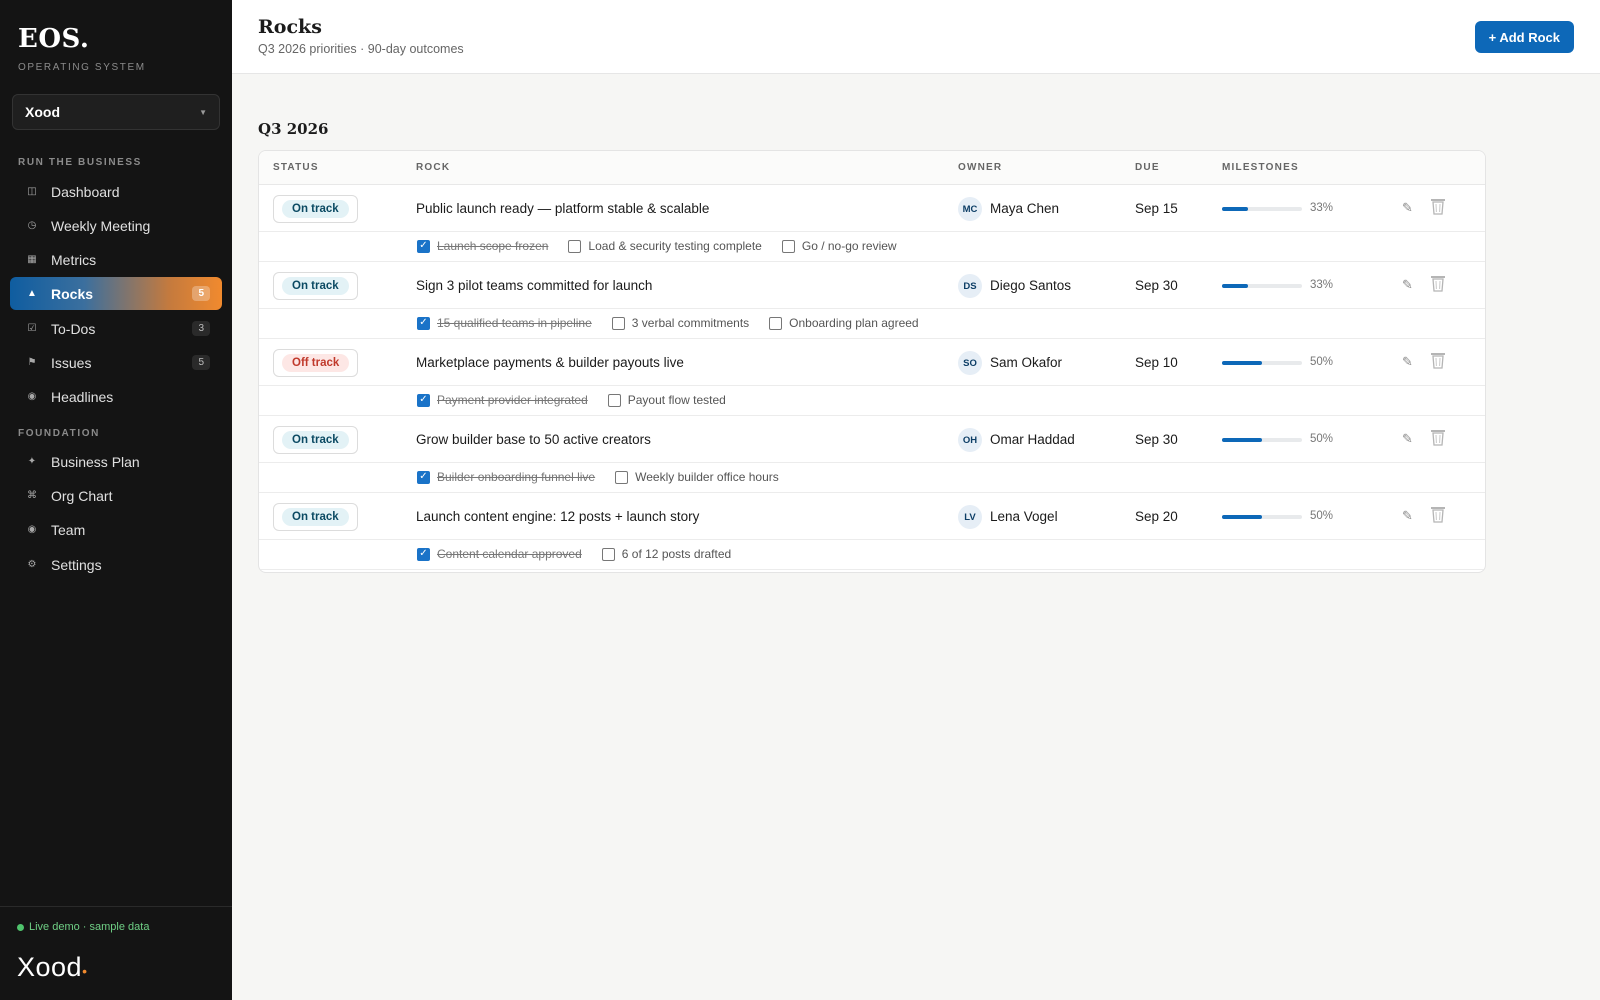 The image size is (1600, 1000). I want to click on sidebar-item-dashboard: ◫ Dashboard, so click(116, 191).